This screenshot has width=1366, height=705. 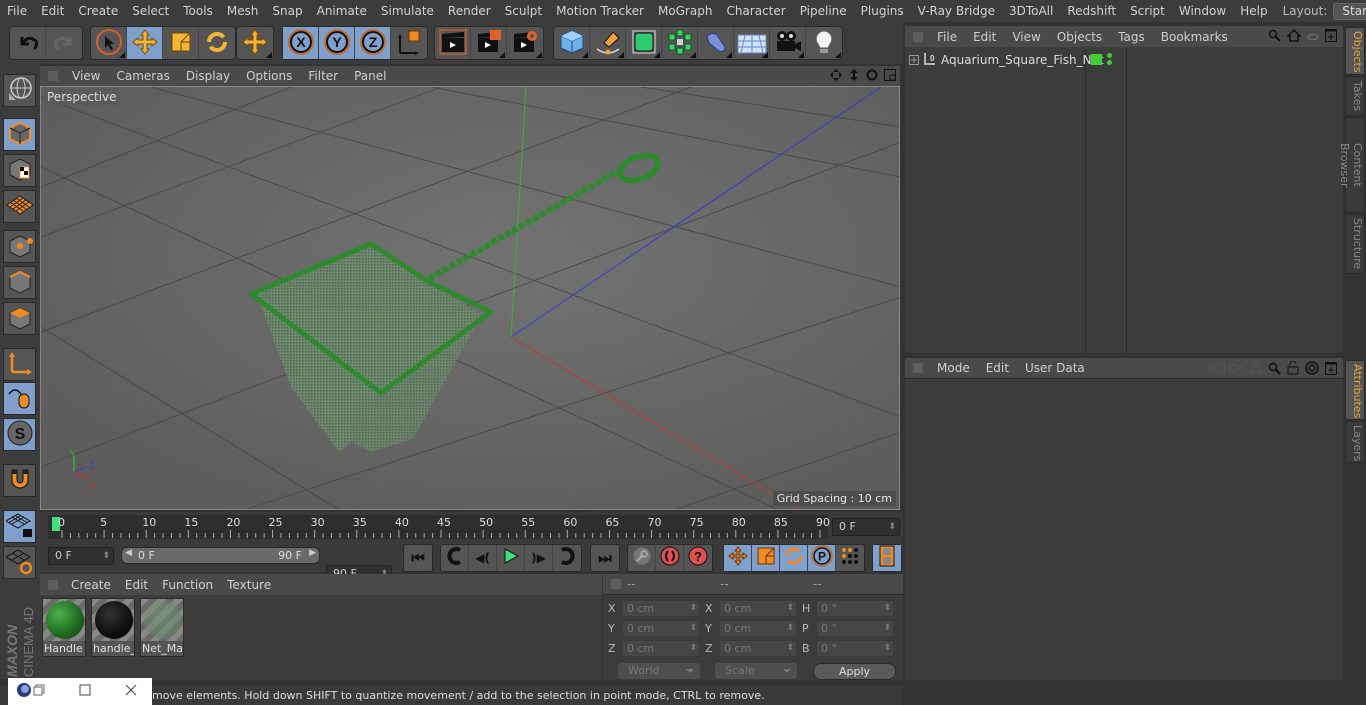 I want to click on recent-tool-button, so click(x=255, y=43).